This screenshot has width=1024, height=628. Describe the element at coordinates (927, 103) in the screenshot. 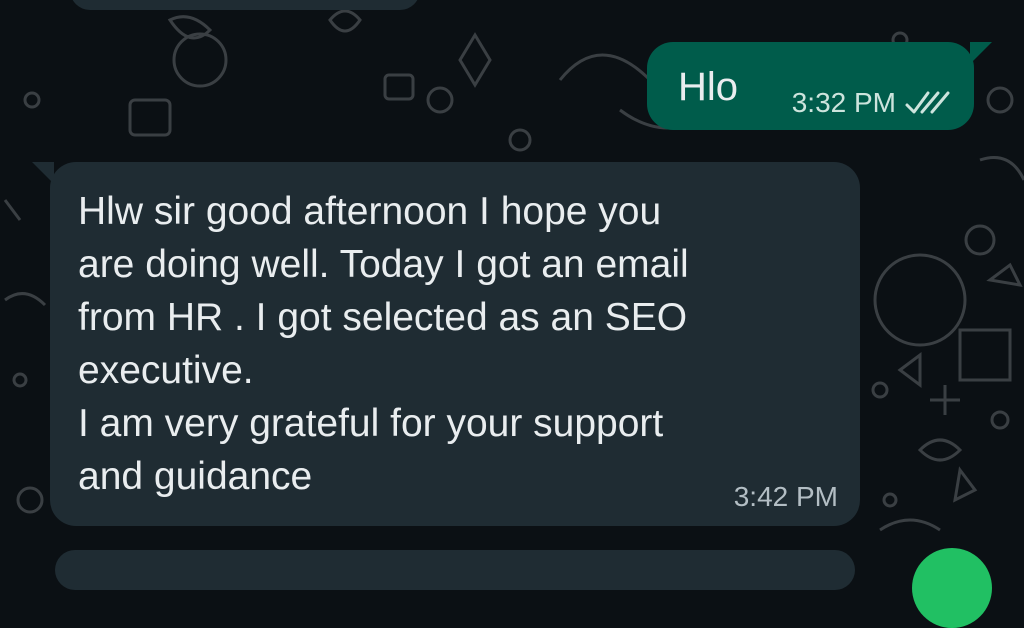

I see `double-check-icon` at that location.